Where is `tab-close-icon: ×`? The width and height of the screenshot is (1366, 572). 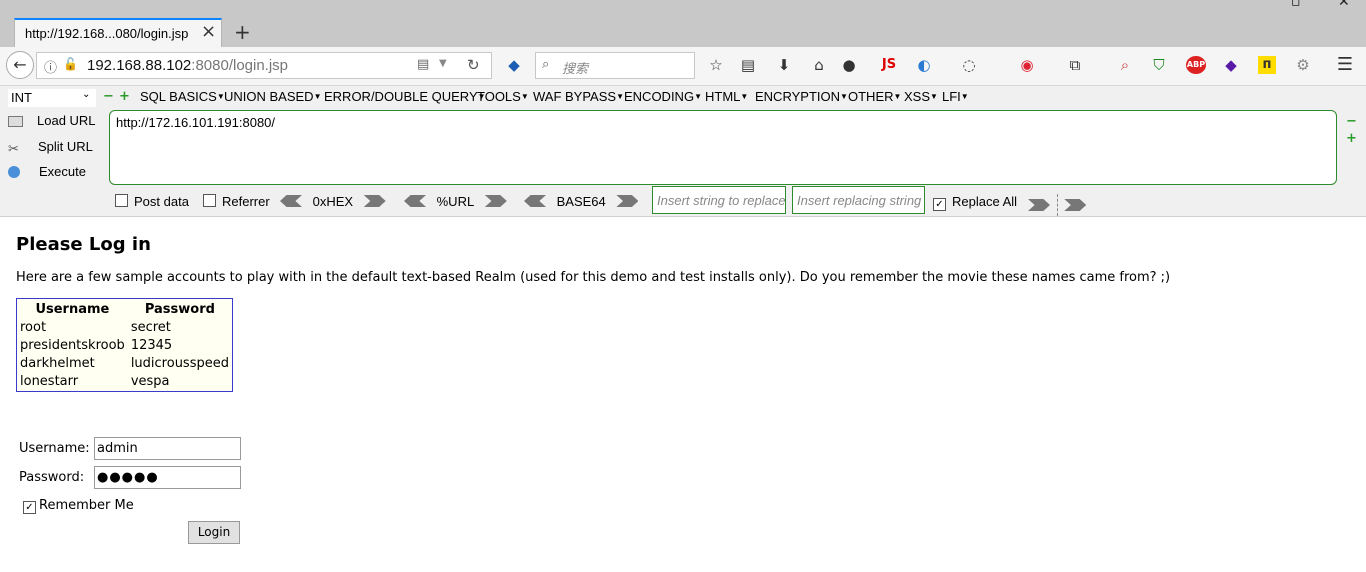 tab-close-icon: × is located at coordinates (208, 32).